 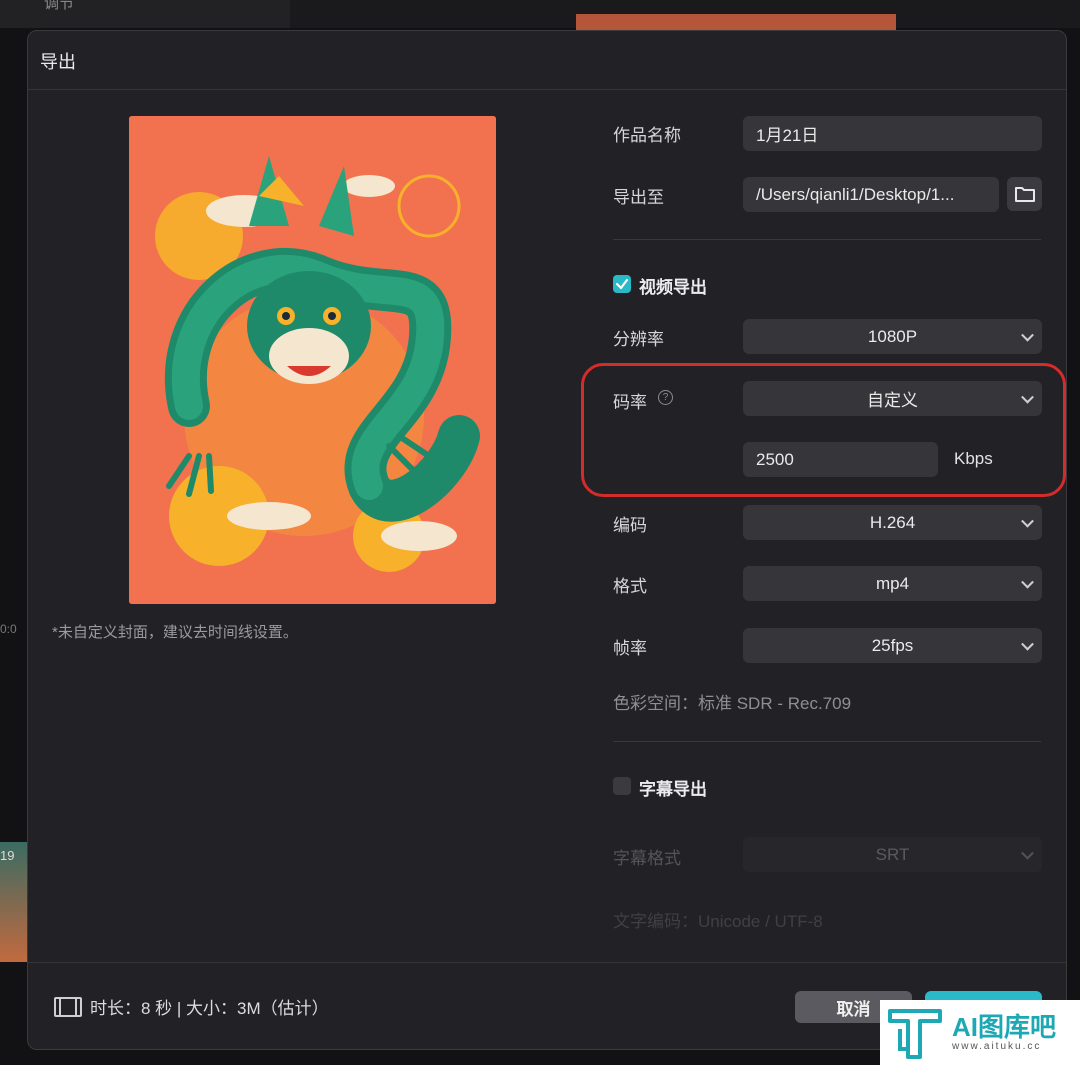 What do you see at coordinates (547, 89) in the screenshot?
I see `title-divider` at bounding box center [547, 89].